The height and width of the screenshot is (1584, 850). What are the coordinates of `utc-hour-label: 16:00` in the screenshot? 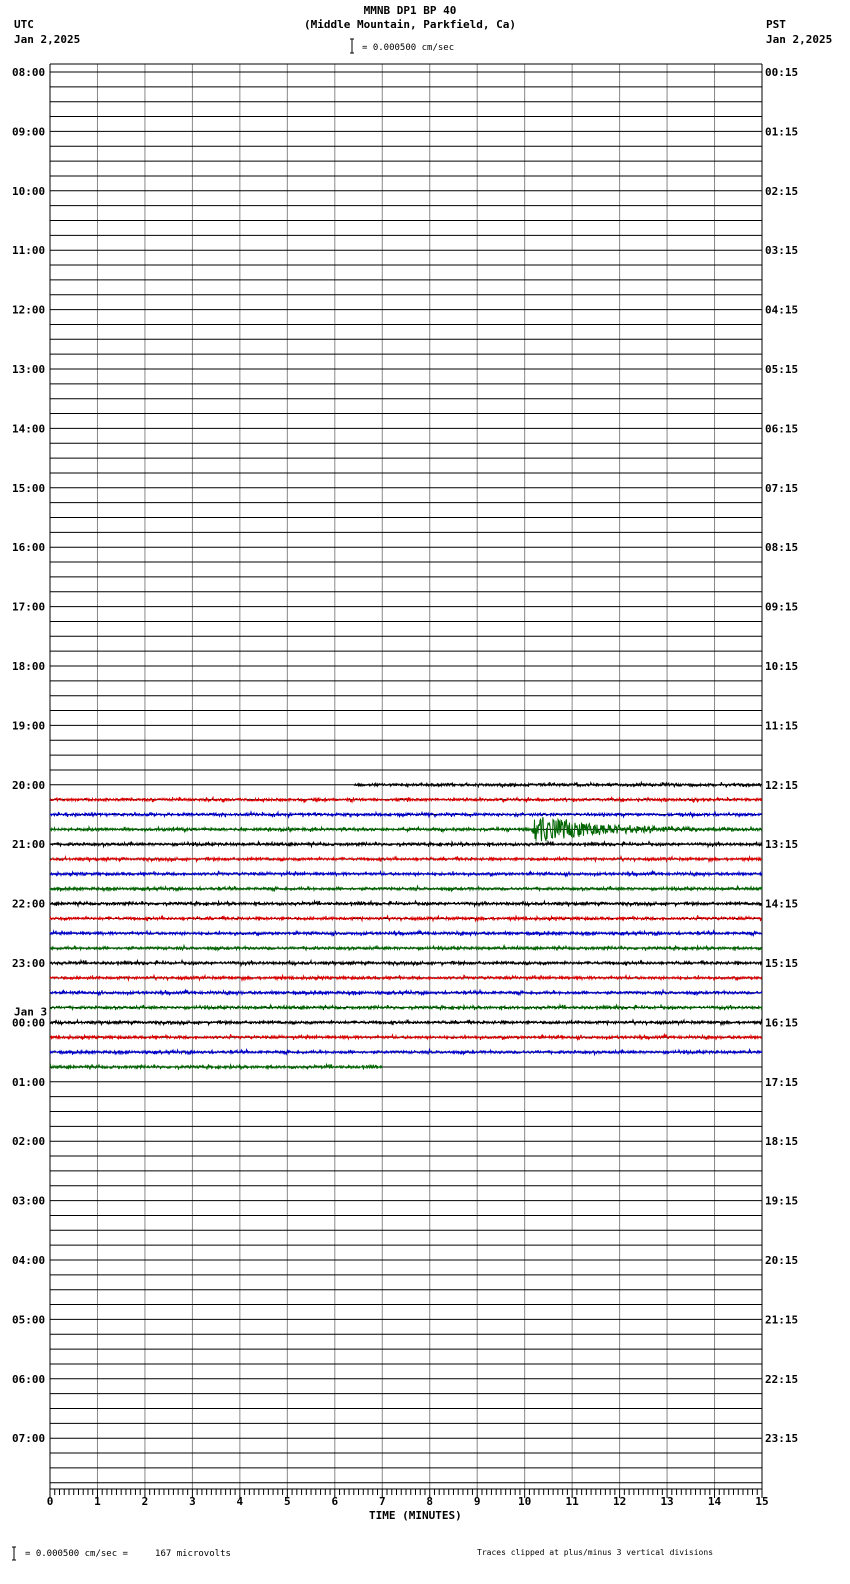 It's located at (28, 547).